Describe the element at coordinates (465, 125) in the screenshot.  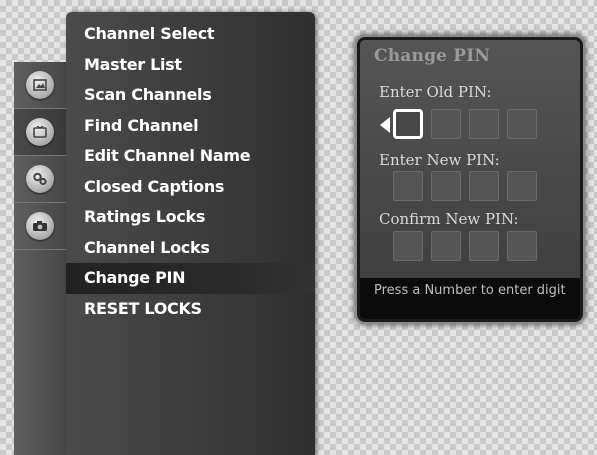
I see `old-pin-row` at that location.